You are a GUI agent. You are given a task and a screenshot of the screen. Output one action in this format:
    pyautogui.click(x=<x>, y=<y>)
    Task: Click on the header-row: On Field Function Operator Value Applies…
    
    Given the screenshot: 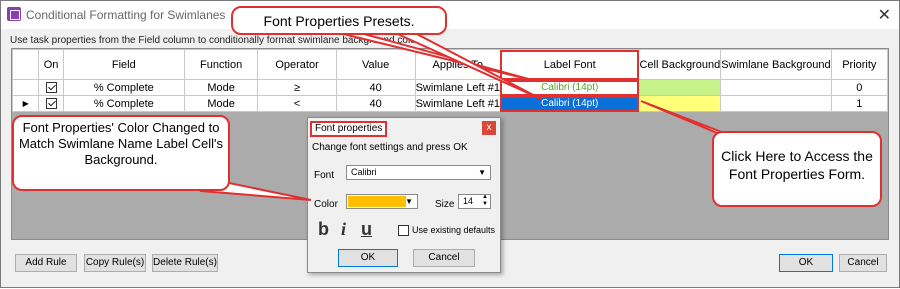 What is the action you would take?
    pyautogui.click(x=450, y=64)
    